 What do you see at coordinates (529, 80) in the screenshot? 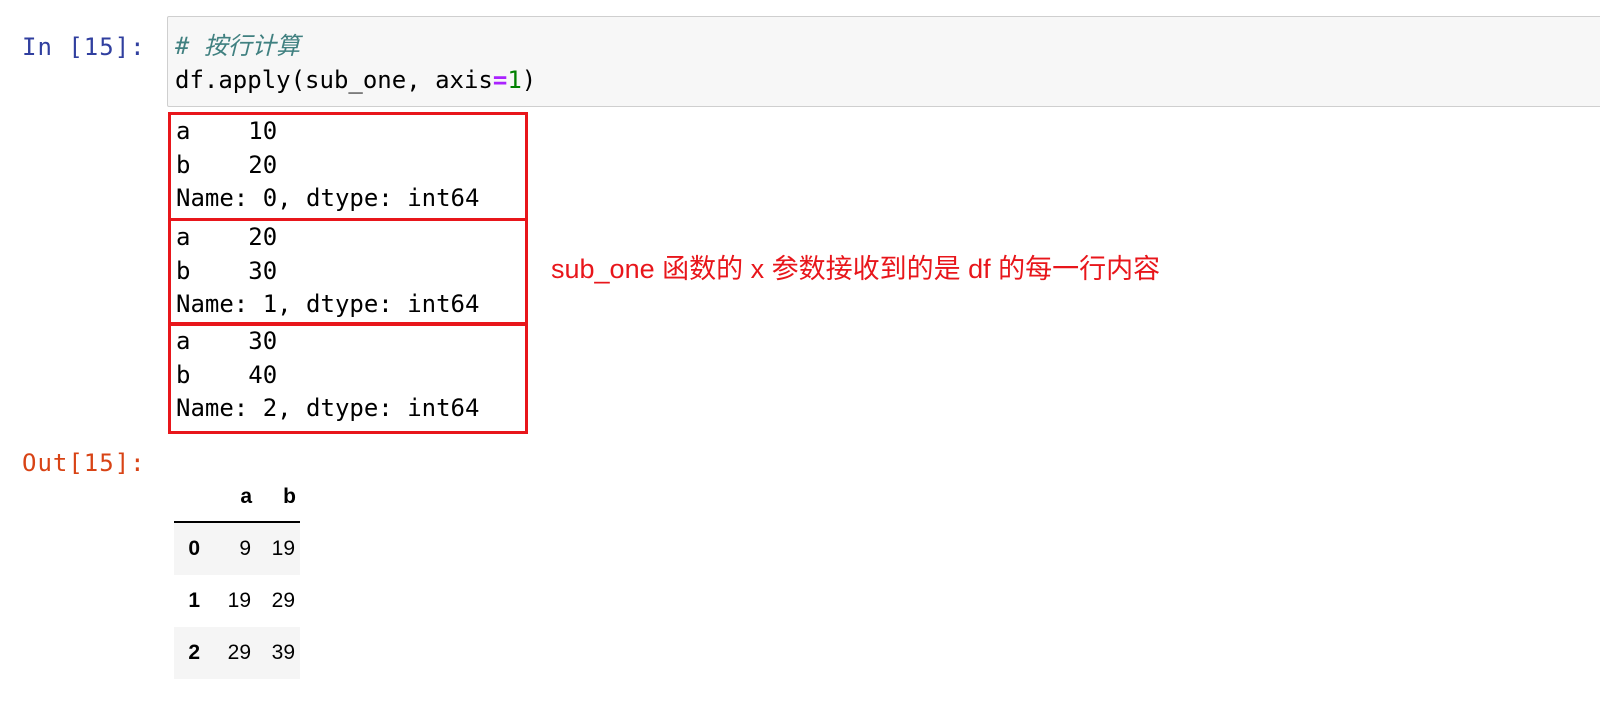
I see `code-close-paren: )` at bounding box center [529, 80].